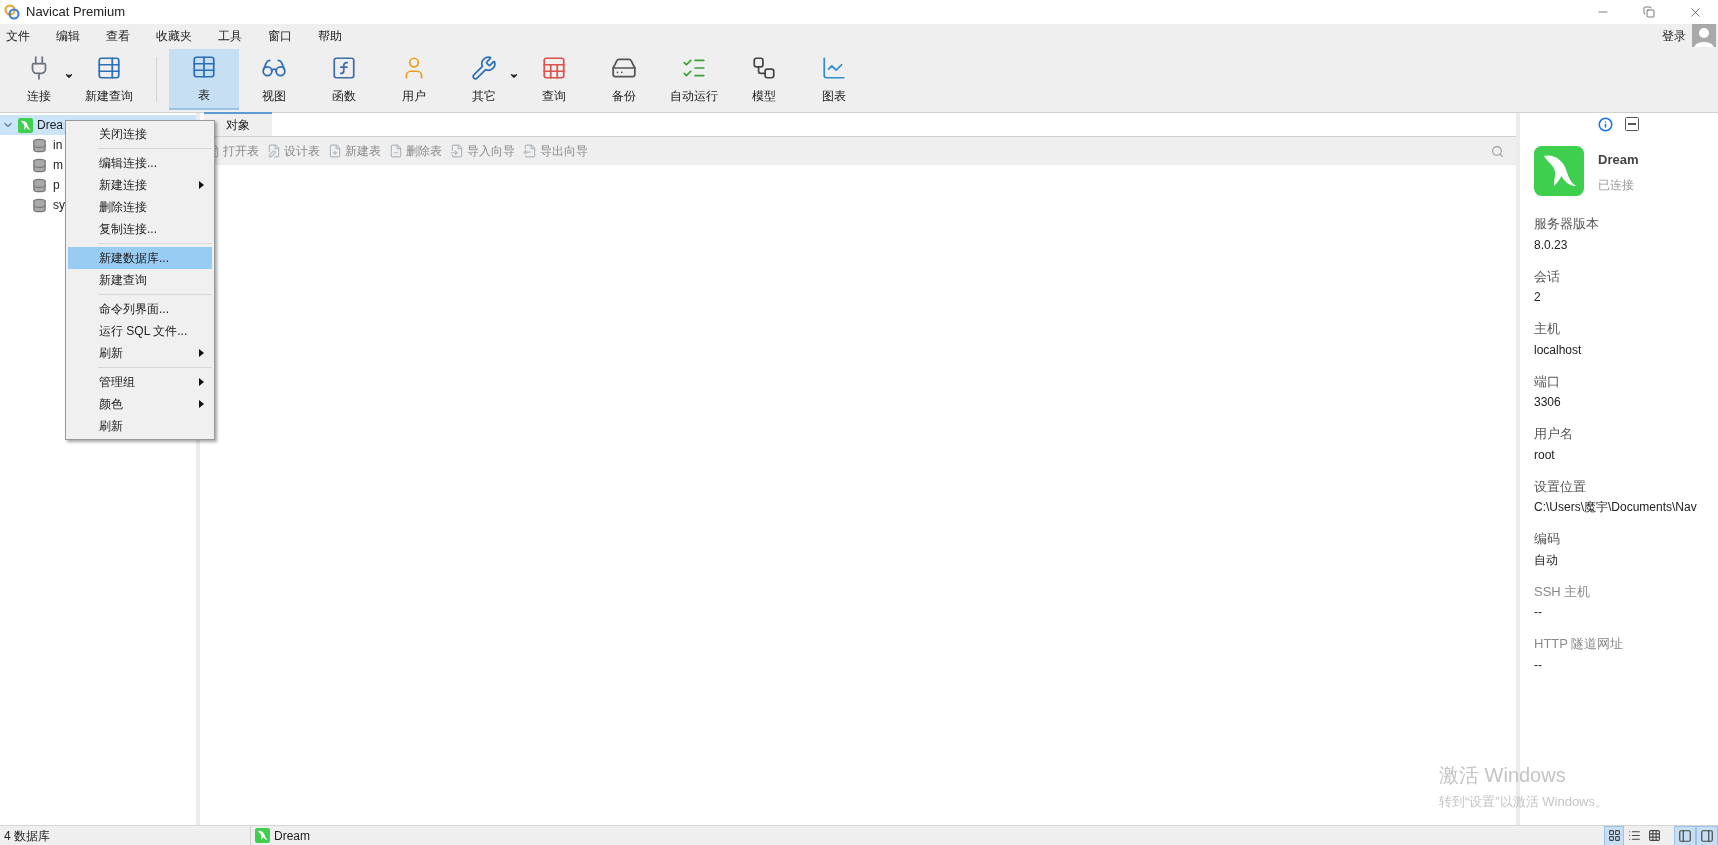  What do you see at coordinates (1616, 507) in the screenshot?
I see `field-value: C:\Users\魔宇\Documents\Nav` at bounding box center [1616, 507].